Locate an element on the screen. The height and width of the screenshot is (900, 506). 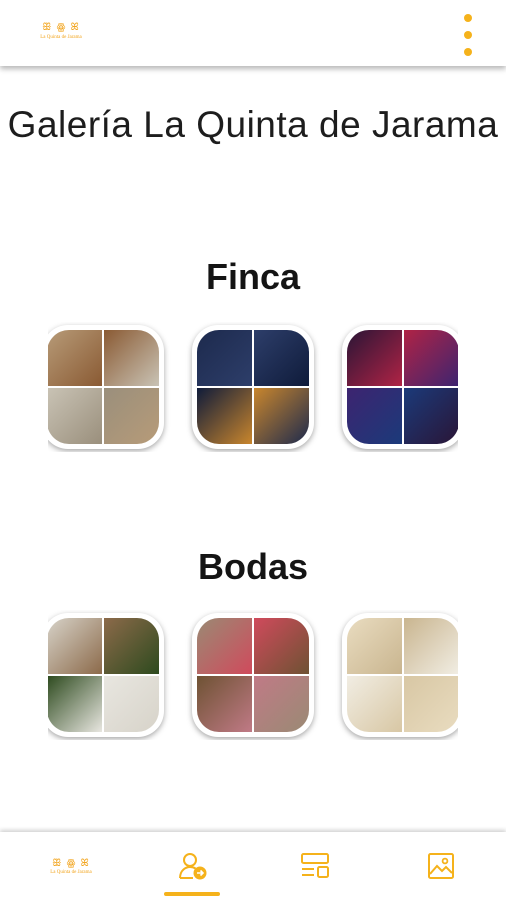
section-title-finca: Finca is located at coordinates (253, 276).